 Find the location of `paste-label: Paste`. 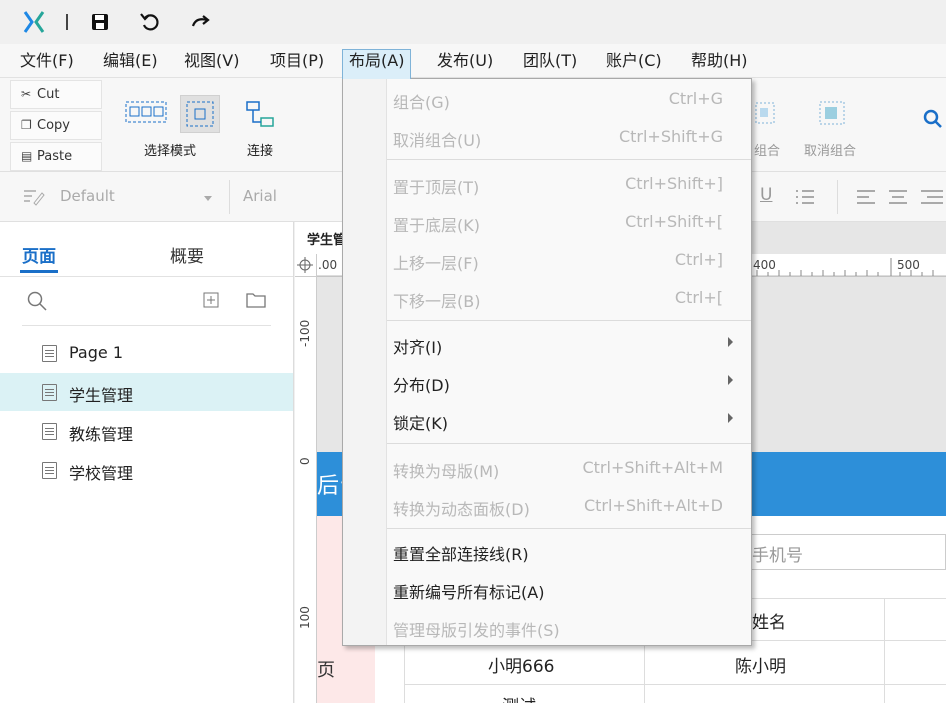

paste-label: Paste is located at coordinates (55, 156).